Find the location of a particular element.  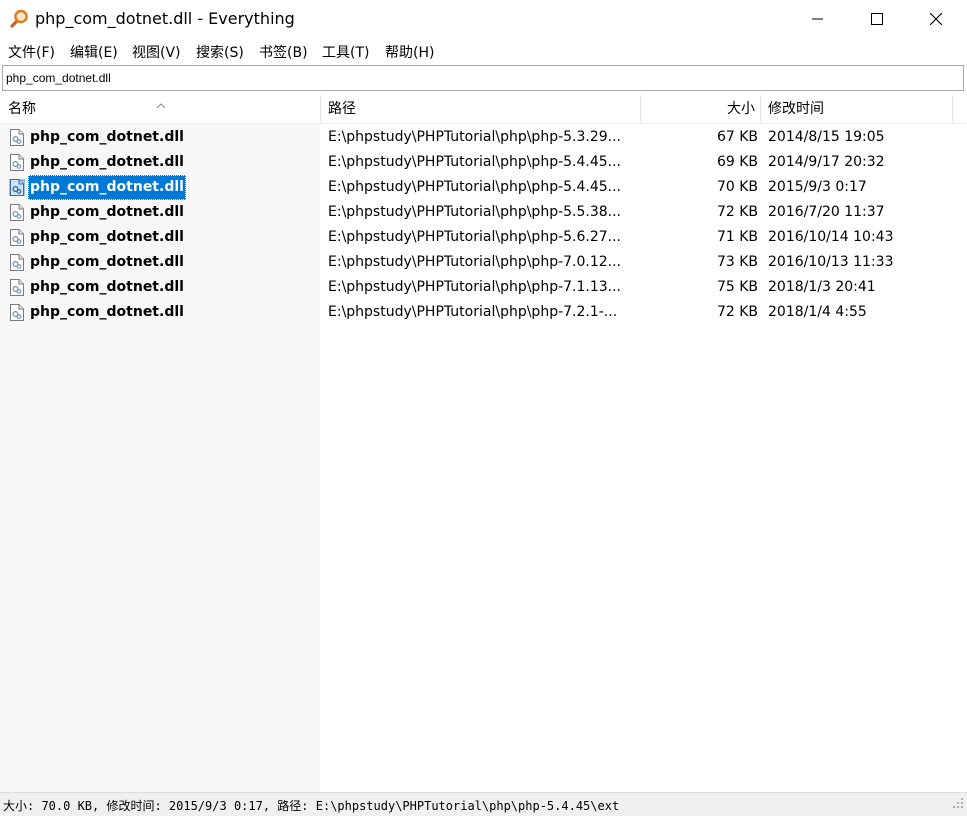

maximize-icon is located at coordinates (877, 19).